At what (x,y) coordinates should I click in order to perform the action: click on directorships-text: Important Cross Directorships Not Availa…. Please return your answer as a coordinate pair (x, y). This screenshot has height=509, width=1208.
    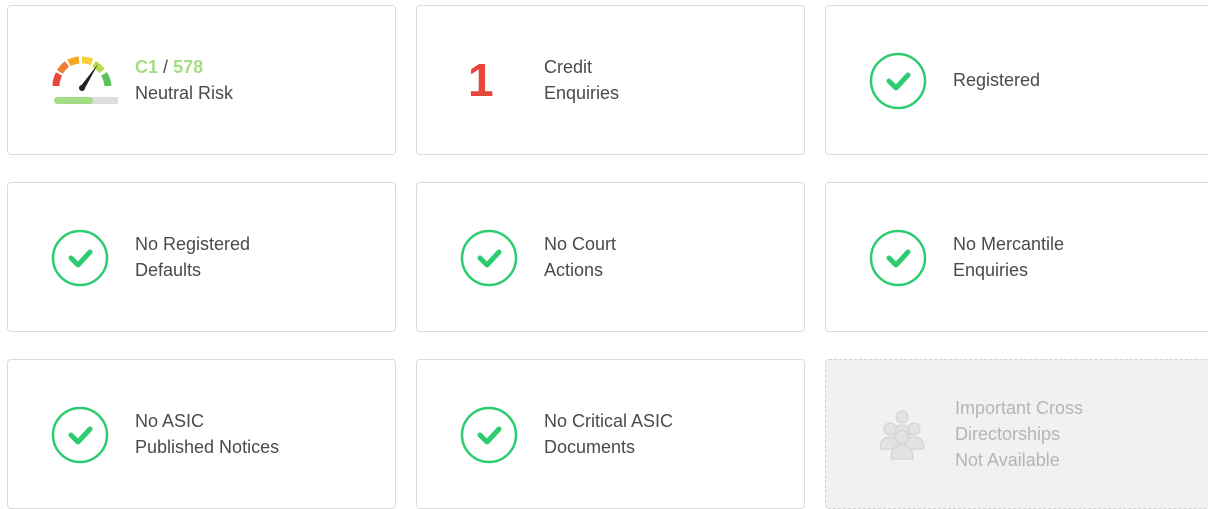
    Looking at the image, I should click on (1019, 434).